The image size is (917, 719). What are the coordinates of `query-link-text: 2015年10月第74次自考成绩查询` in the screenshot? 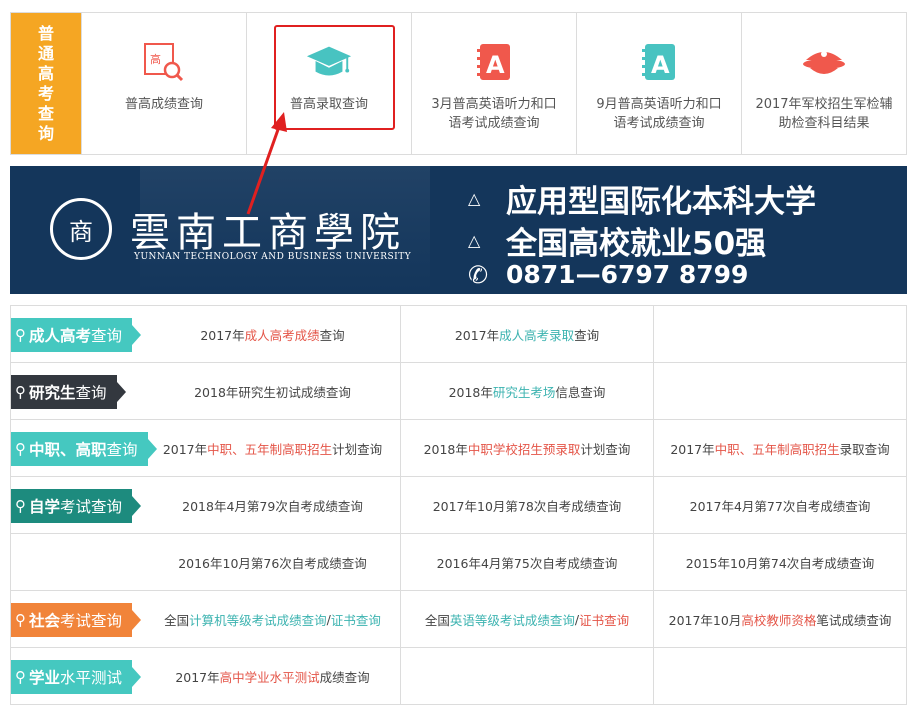 It's located at (780, 563).